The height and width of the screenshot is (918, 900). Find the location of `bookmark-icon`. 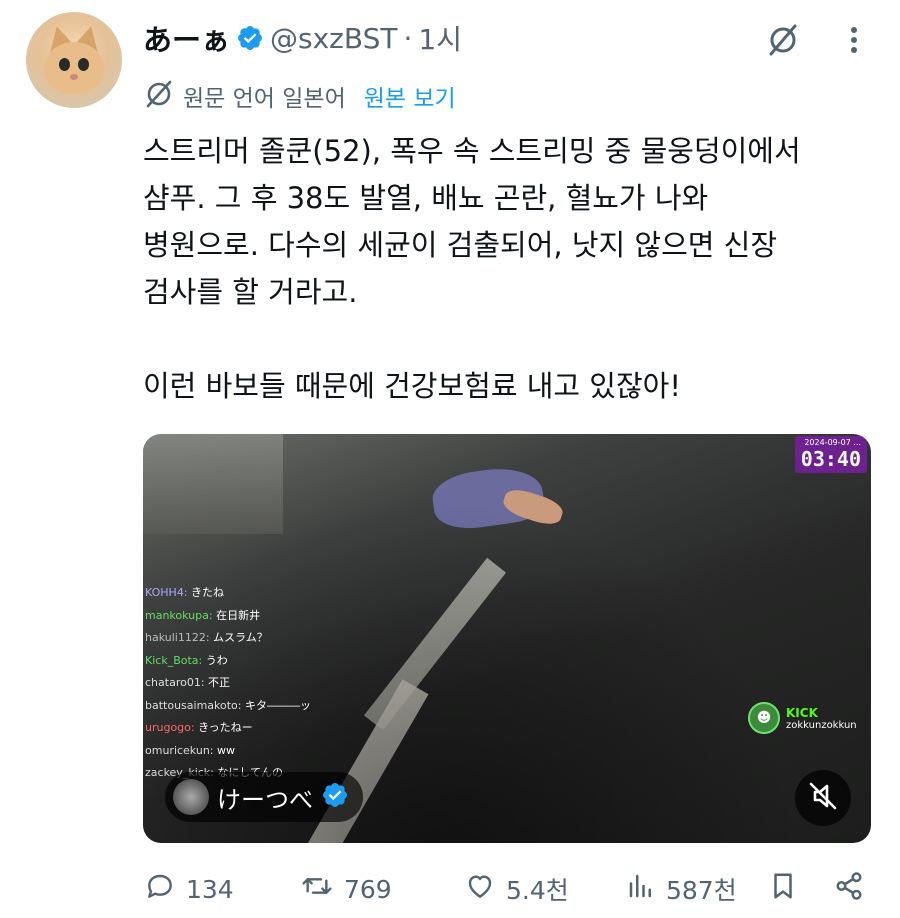

bookmark-icon is located at coordinates (783, 889).